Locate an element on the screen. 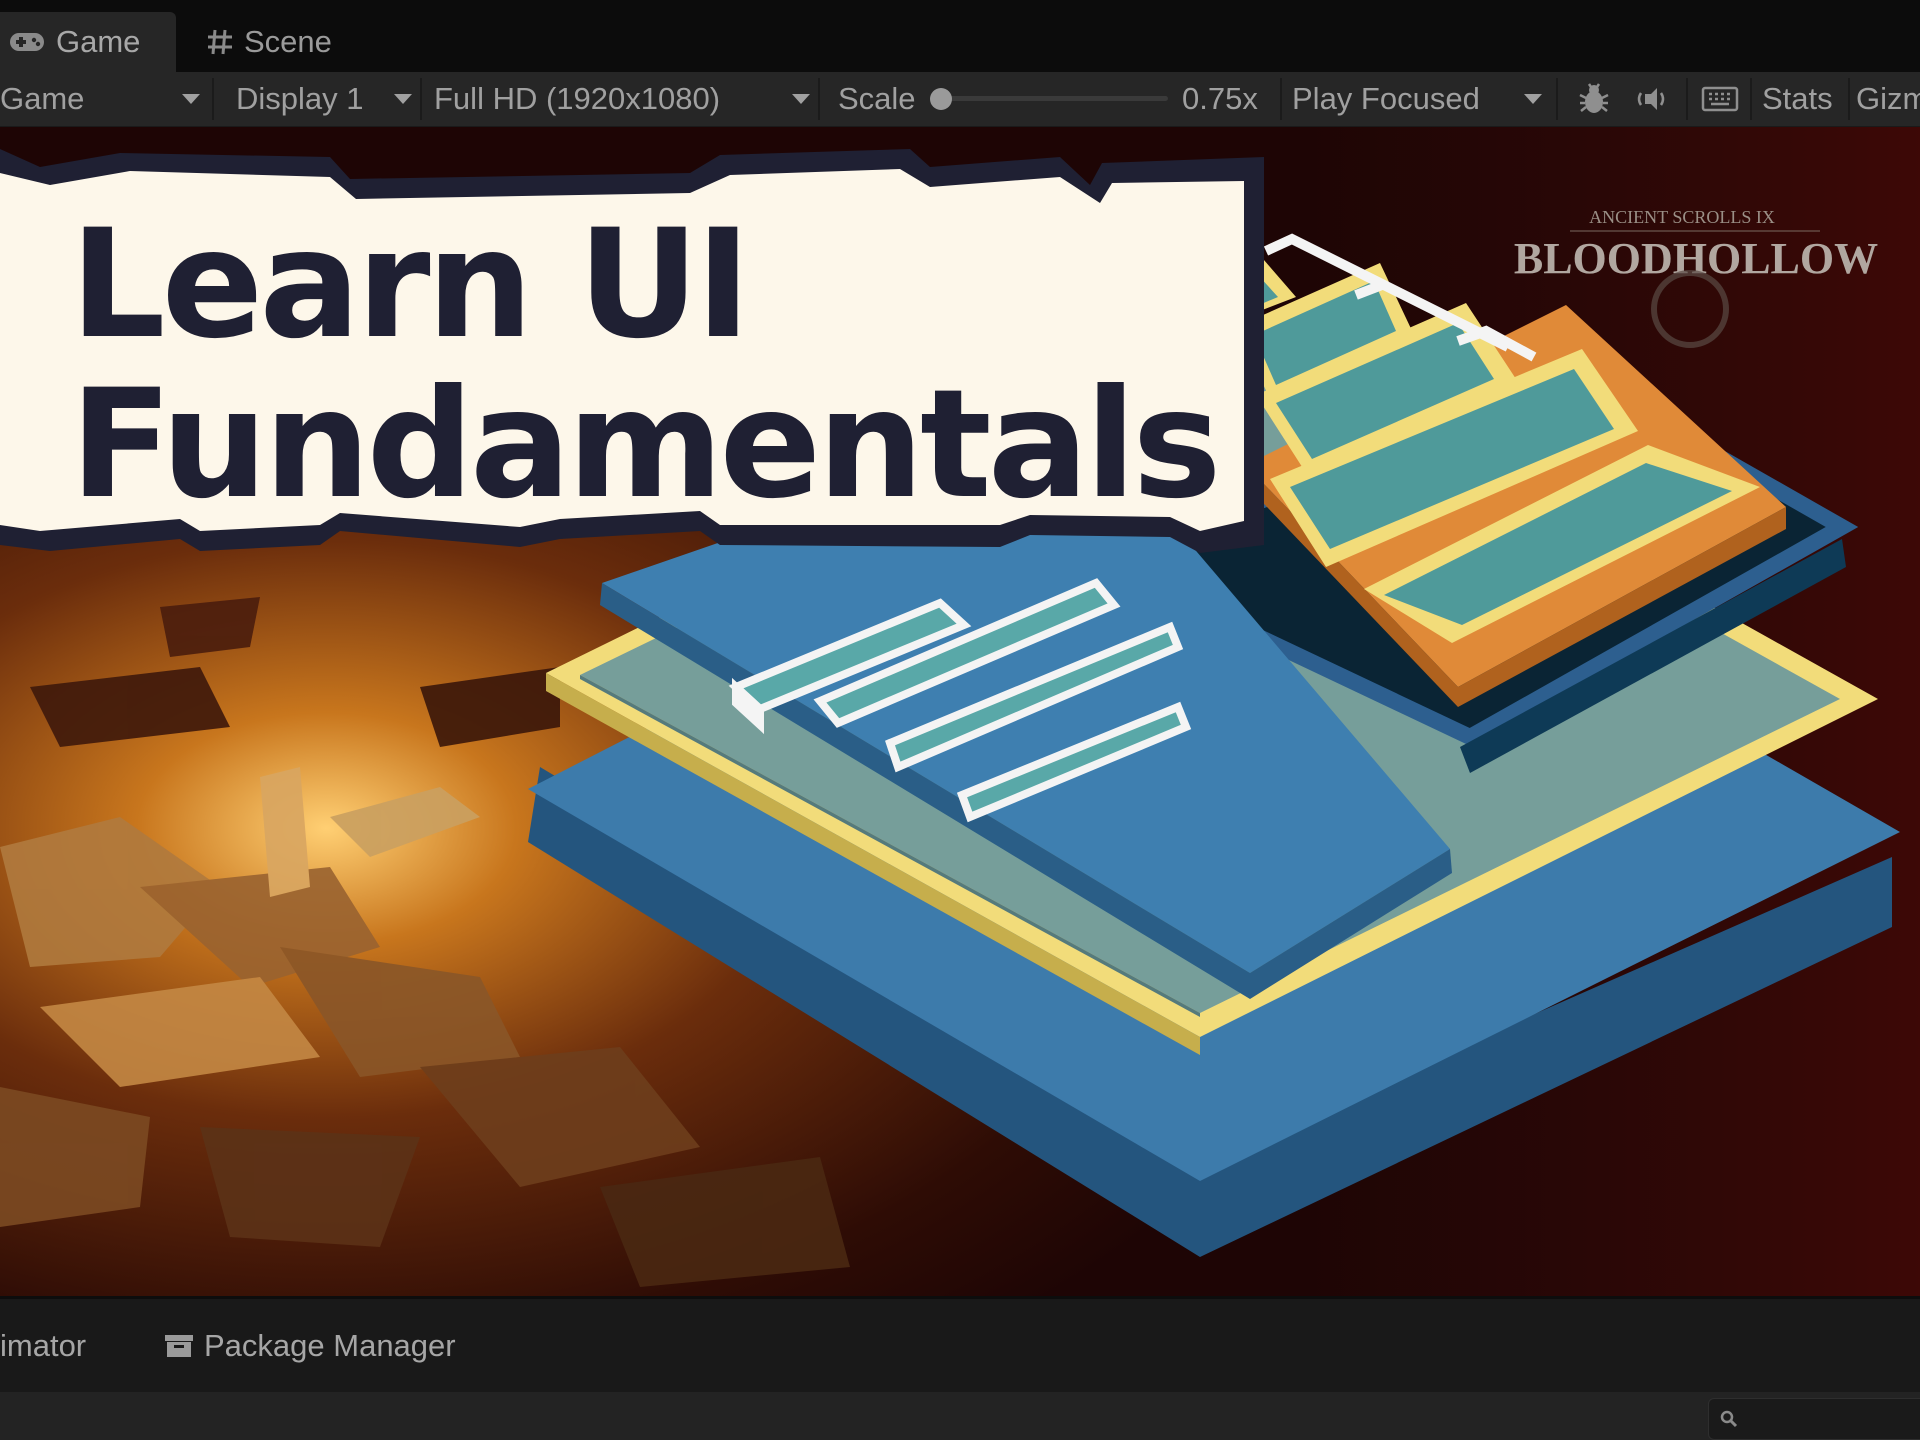  scale-value: 0.75x is located at coordinates (1220, 98).